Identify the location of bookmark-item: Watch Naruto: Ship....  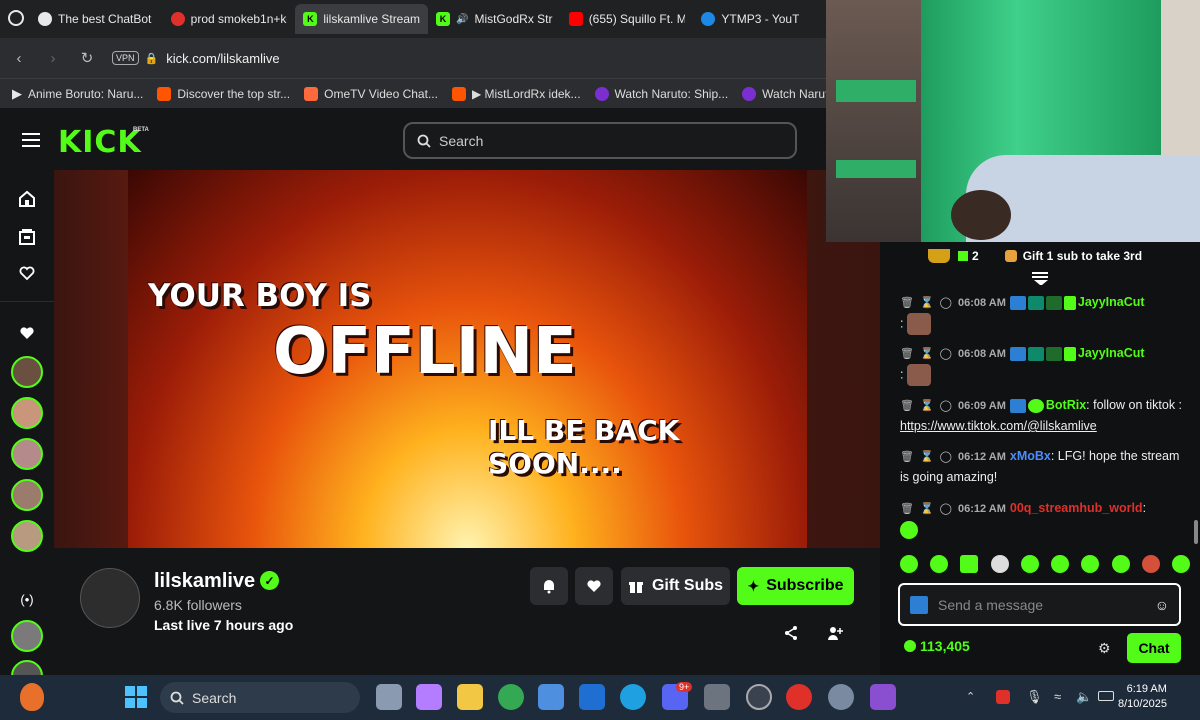
(661, 93).